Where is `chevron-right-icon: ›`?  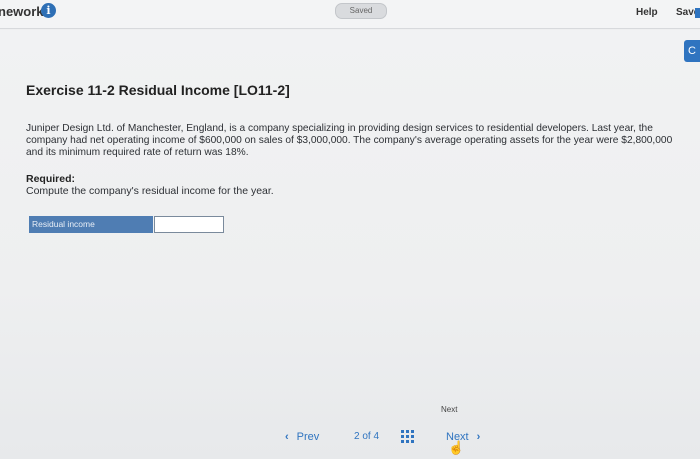 chevron-right-icon: › is located at coordinates (478, 437).